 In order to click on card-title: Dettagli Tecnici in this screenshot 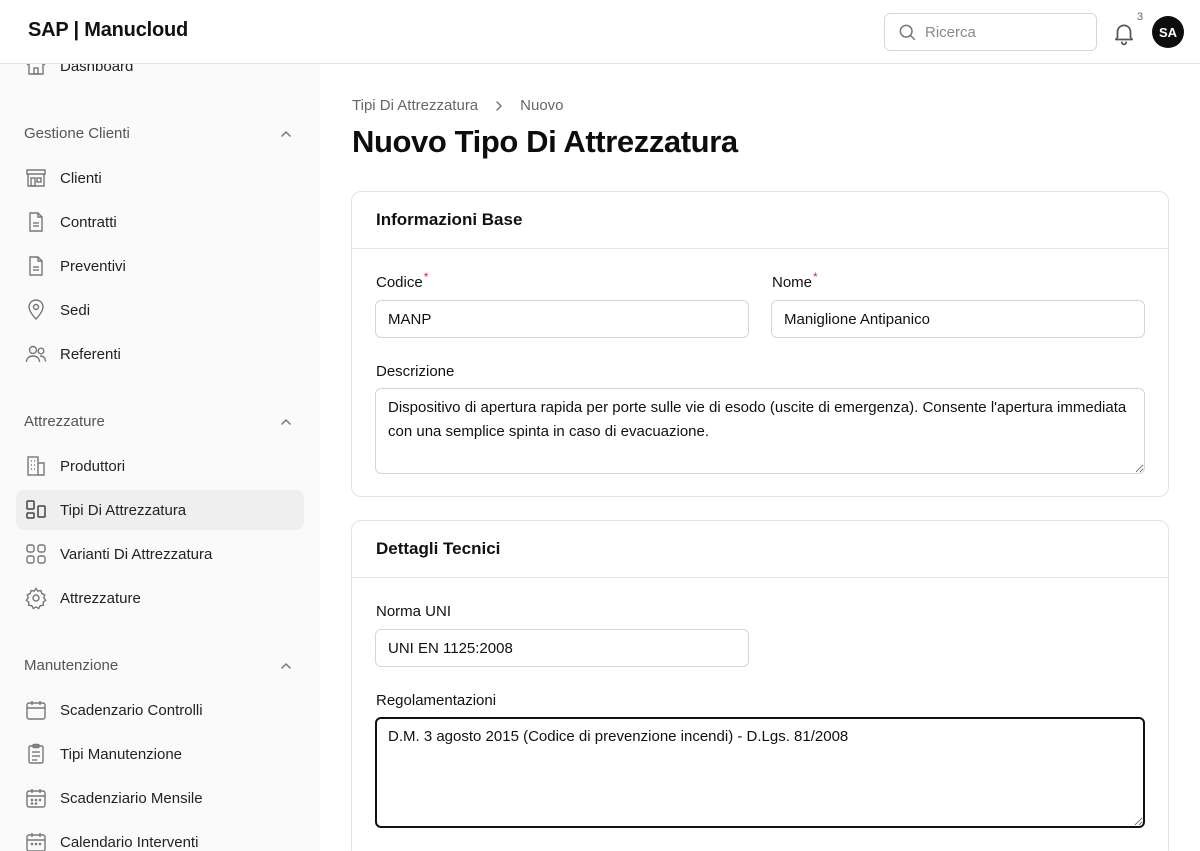, I will do `click(760, 549)`.